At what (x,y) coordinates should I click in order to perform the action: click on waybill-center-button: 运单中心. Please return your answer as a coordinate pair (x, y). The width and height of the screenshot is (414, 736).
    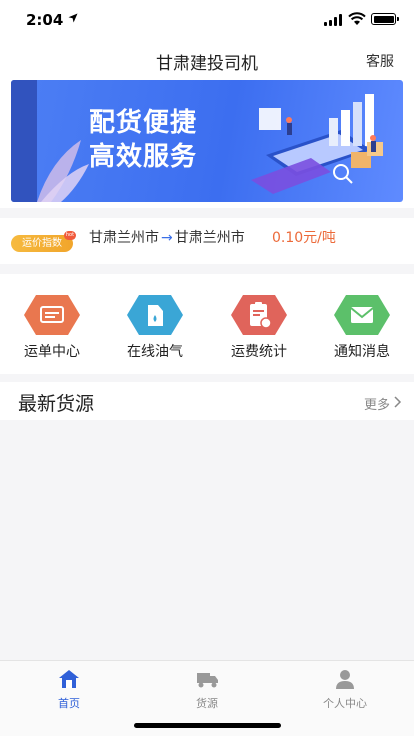
    Looking at the image, I should click on (52, 327).